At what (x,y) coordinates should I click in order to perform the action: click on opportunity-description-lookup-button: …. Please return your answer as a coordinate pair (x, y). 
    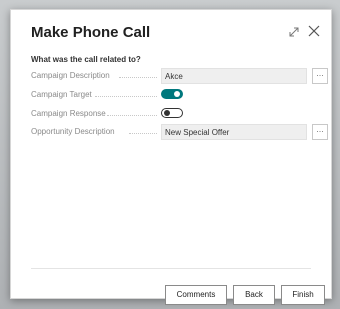
    Looking at the image, I should click on (320, 132).